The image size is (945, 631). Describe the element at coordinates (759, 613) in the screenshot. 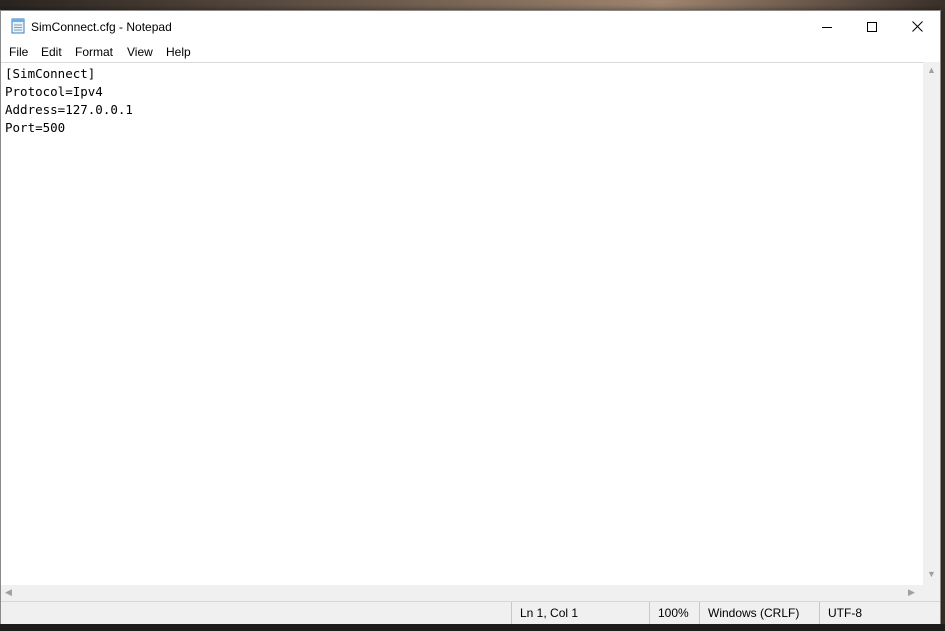

I see `line-ending: Windows (CRLF)` at that location.